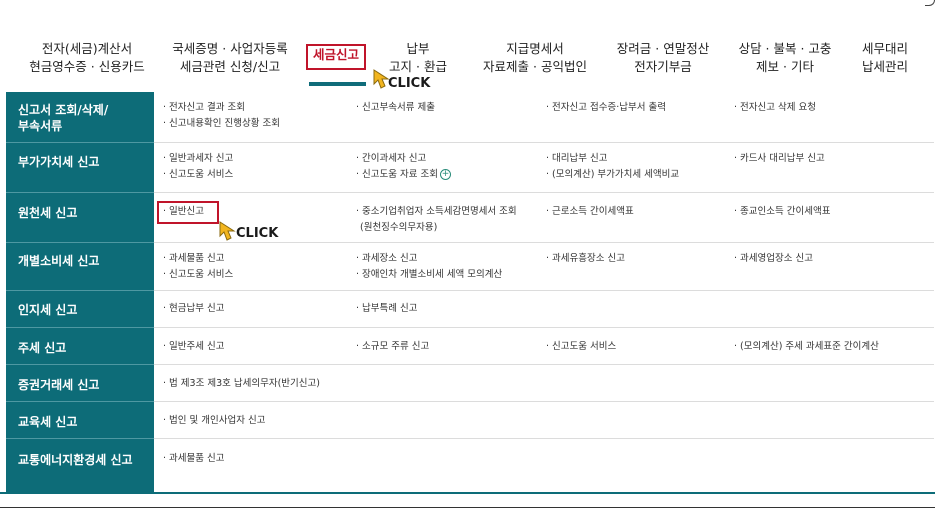 This screenshot has width=935, height=511. Describe the element at coordinates (40, 126) in the screenshot. I see `sidebar-item-sublabel: 부속서류` at that location.